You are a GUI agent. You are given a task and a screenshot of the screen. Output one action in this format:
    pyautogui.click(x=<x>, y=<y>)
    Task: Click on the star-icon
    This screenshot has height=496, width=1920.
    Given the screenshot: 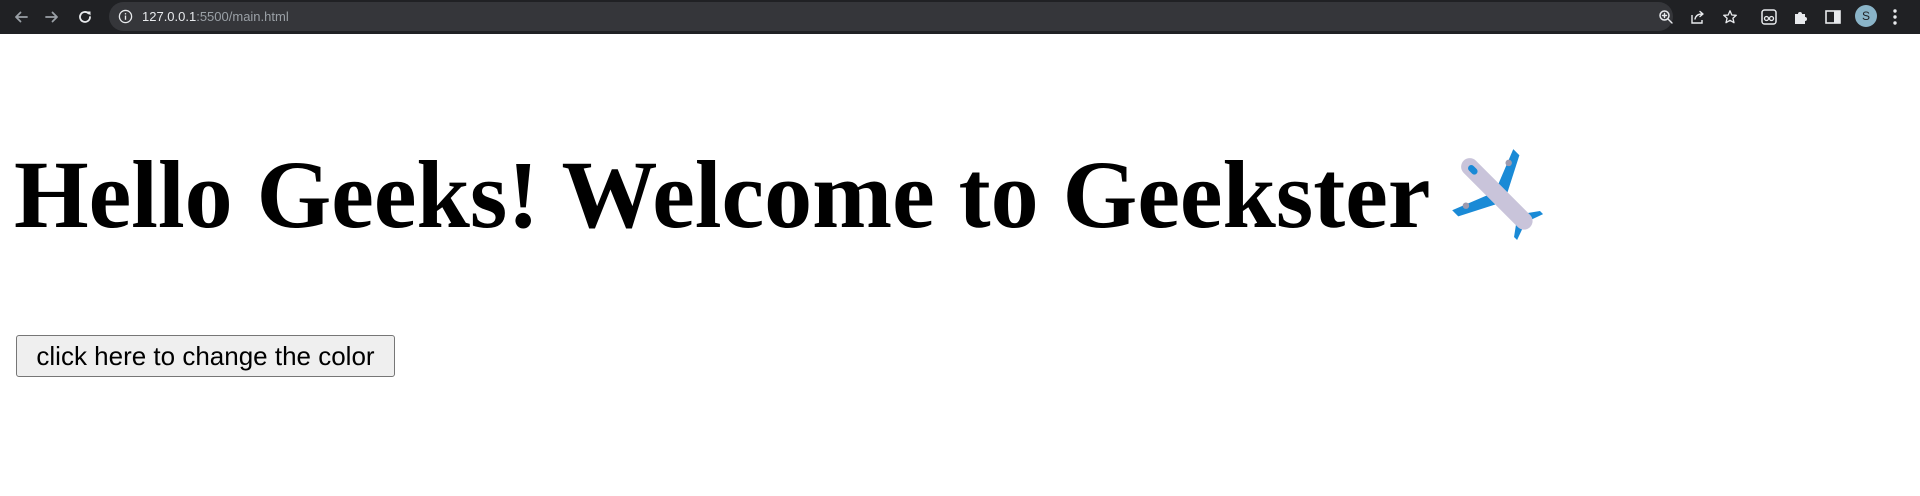 What is the action you would take?
    pyautogui.click(x=1730, y=17)
    